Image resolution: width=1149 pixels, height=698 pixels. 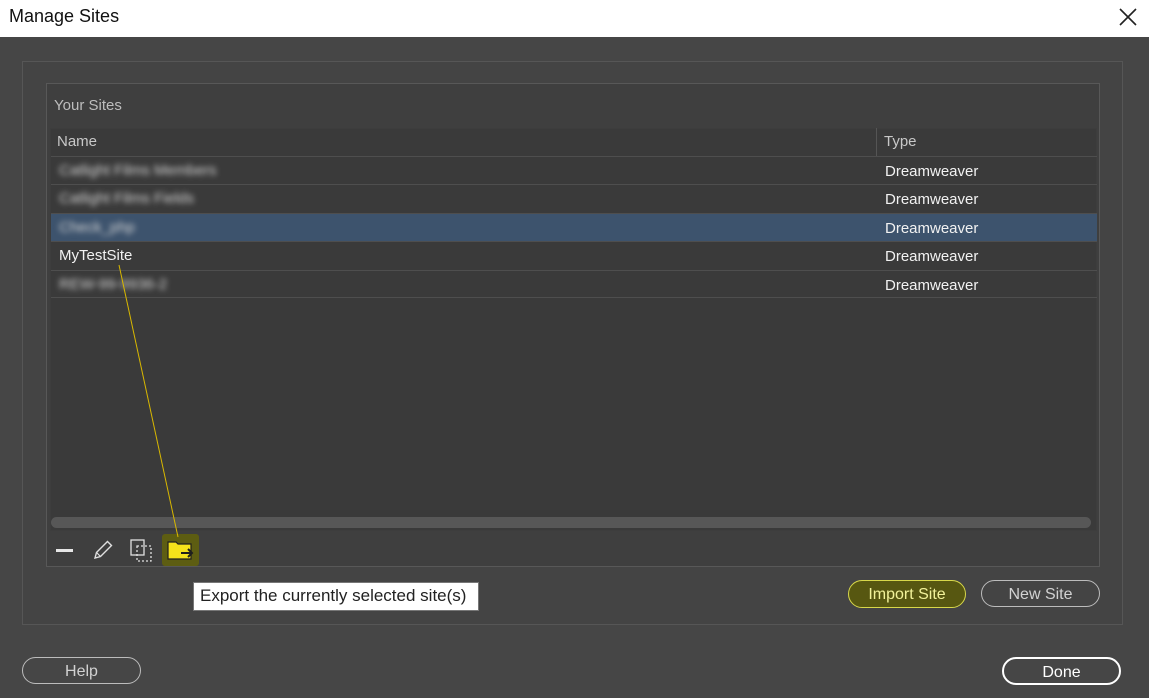 What do you see at coordinates (336, 596) in the screenshot?
I see `tooltip: Export the currently selected site(s)` at bounding box center [336, 596].